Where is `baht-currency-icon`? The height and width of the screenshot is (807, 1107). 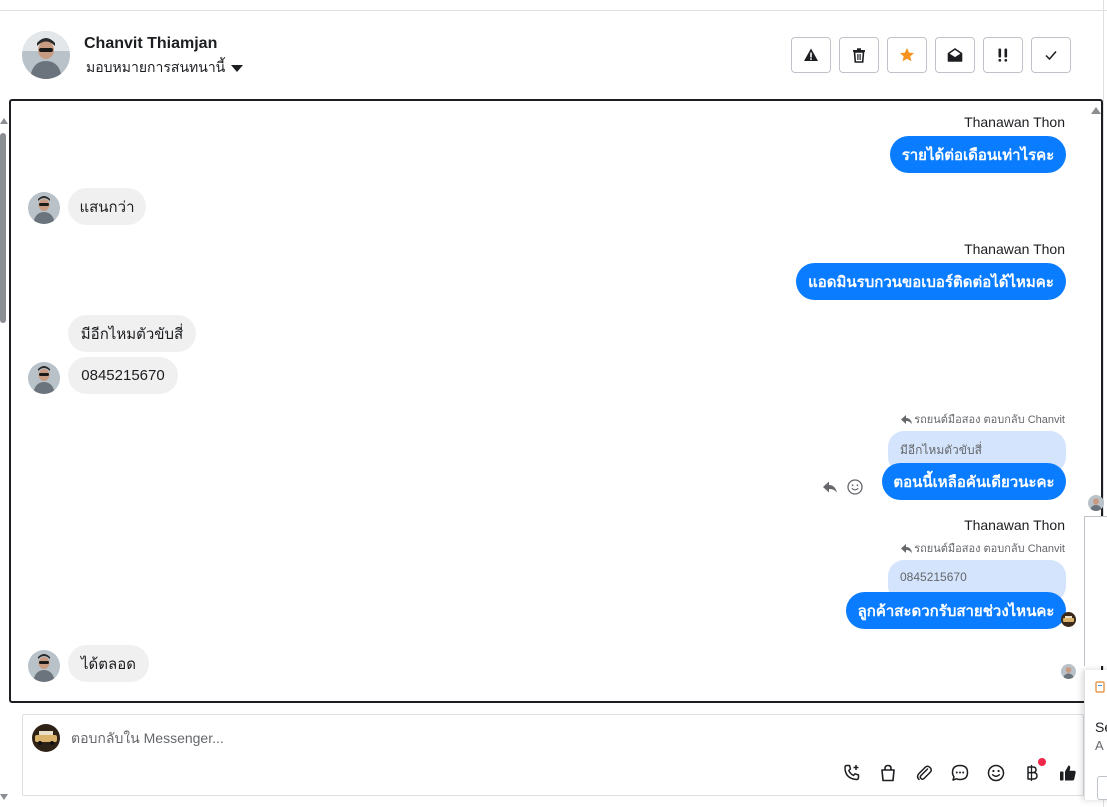 baht-currency-icon is located at coordinates (1032, 773).